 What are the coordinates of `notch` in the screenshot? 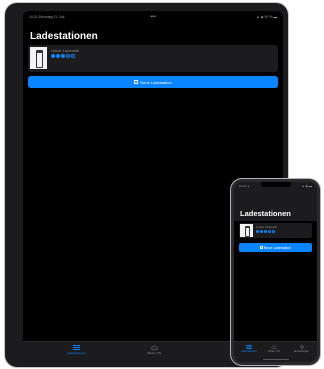 It's located at (275, 184).